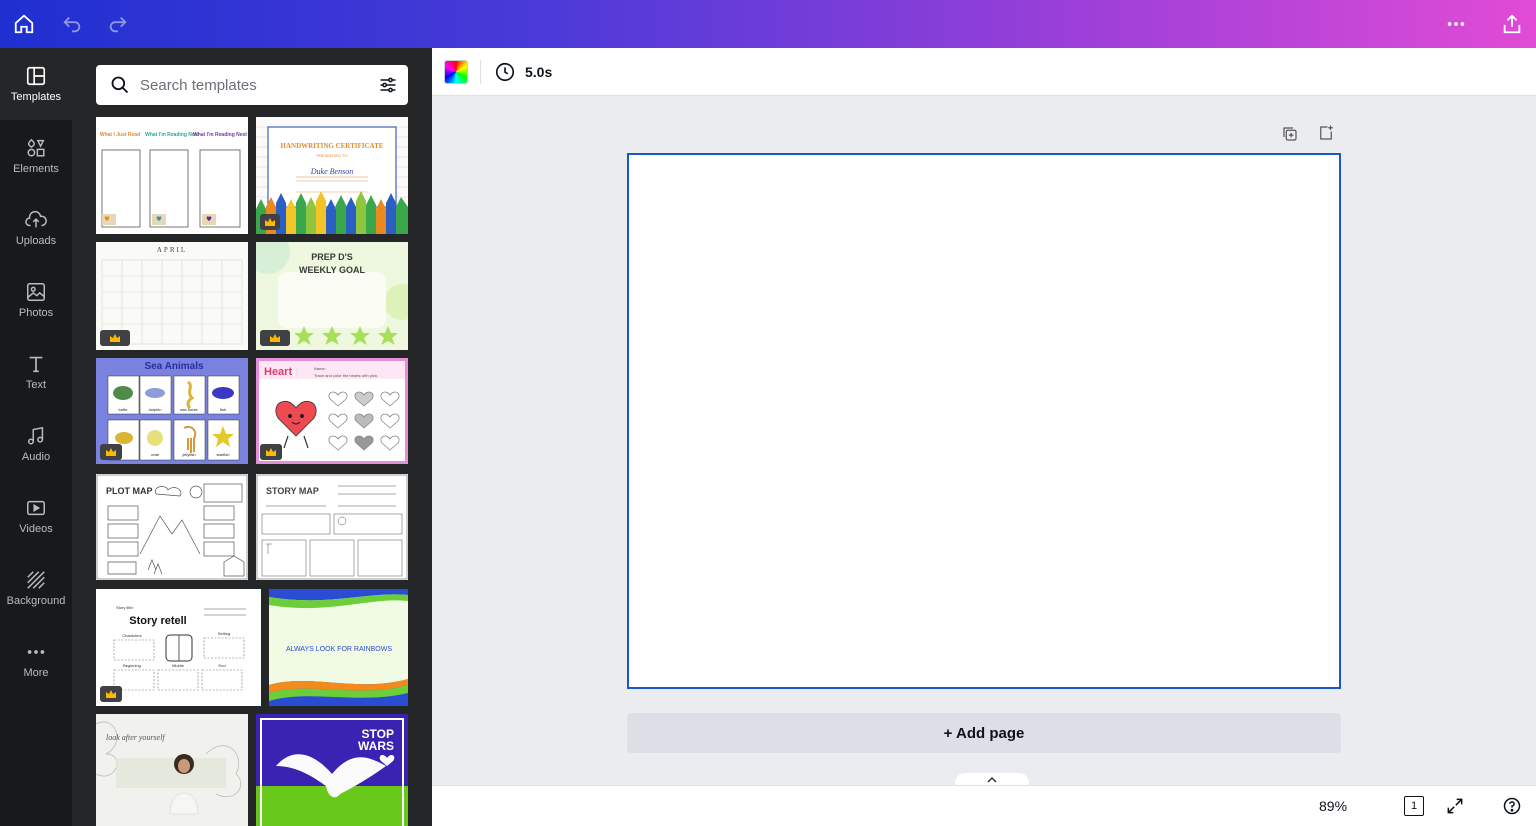 The width and height of the screenshot is (1536, 826). Describe the element at coordinates (36, 660) in the screenshot. I see `sidebar-item-more: More` at that location.